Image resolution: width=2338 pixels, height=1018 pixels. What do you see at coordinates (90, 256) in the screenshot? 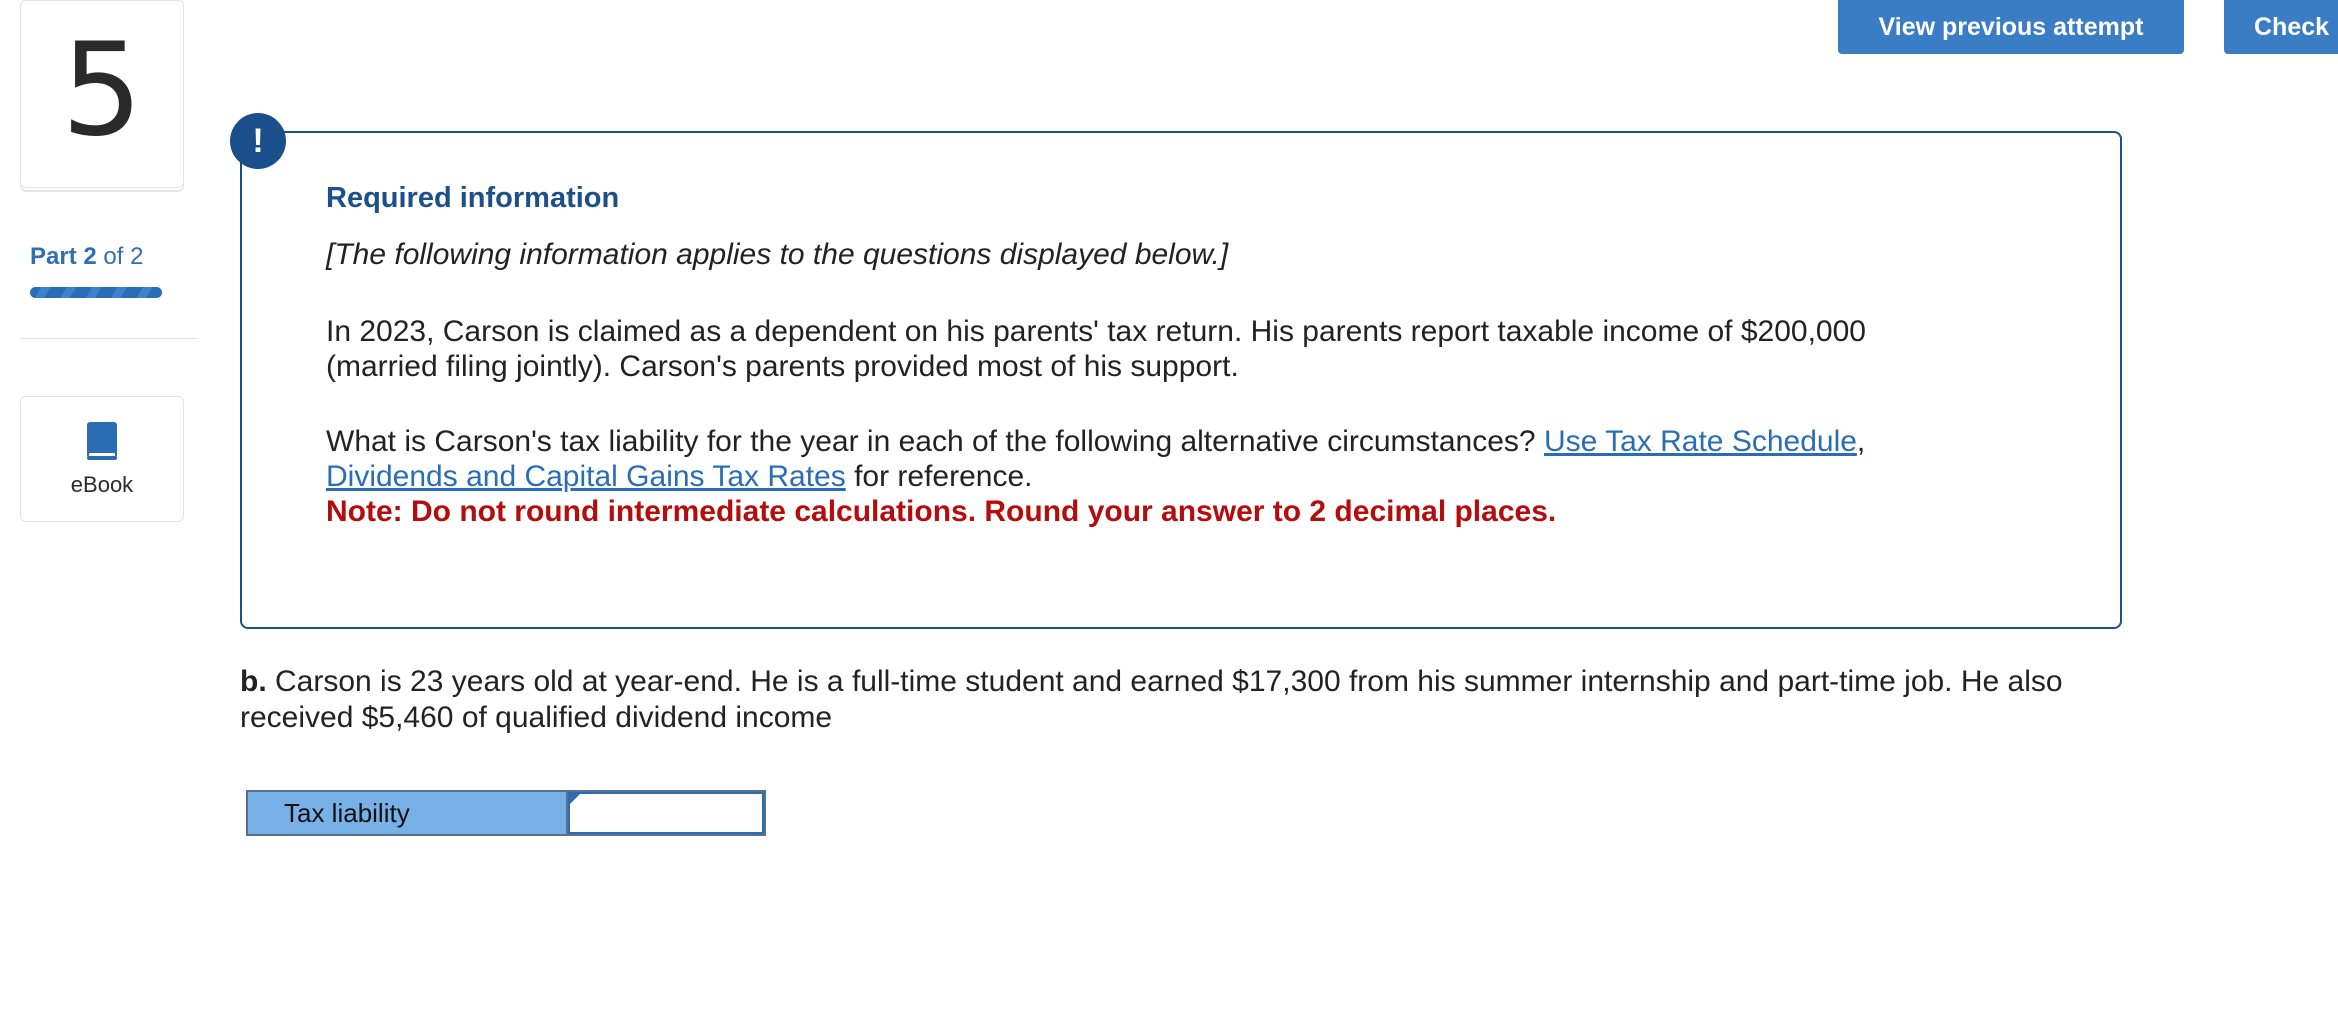
I see `part-current: 2` at bounding box center [90, 256].